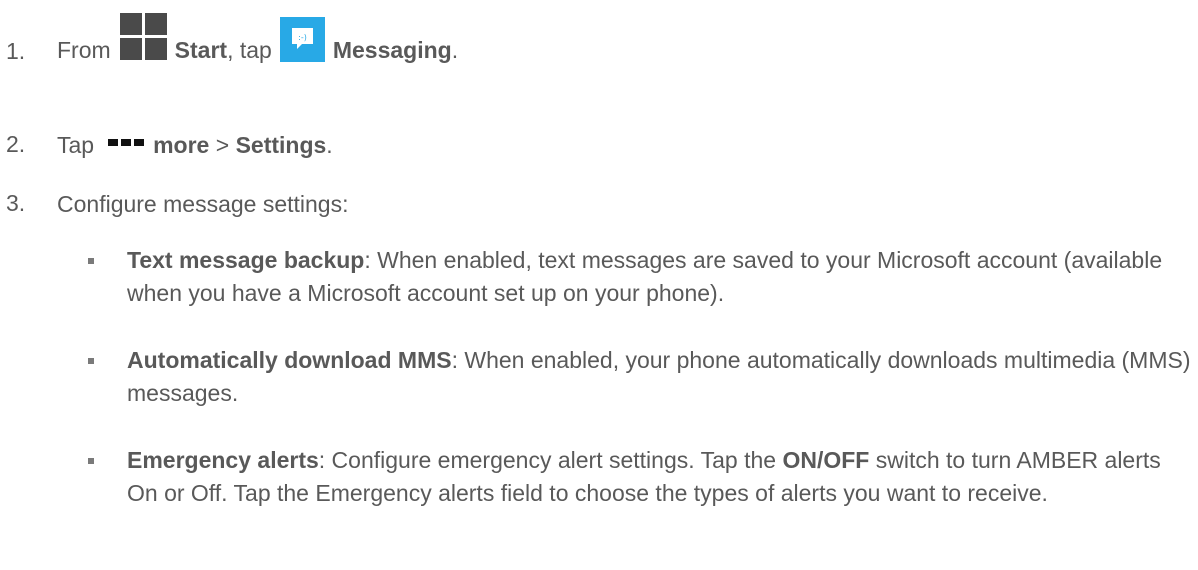 The width and height of the screenshot is (1198, 570). What do you see at coordinates (392, 50) in the screenshot?
I see `messaging-label: Messaging` at bounding box center [392, 50].